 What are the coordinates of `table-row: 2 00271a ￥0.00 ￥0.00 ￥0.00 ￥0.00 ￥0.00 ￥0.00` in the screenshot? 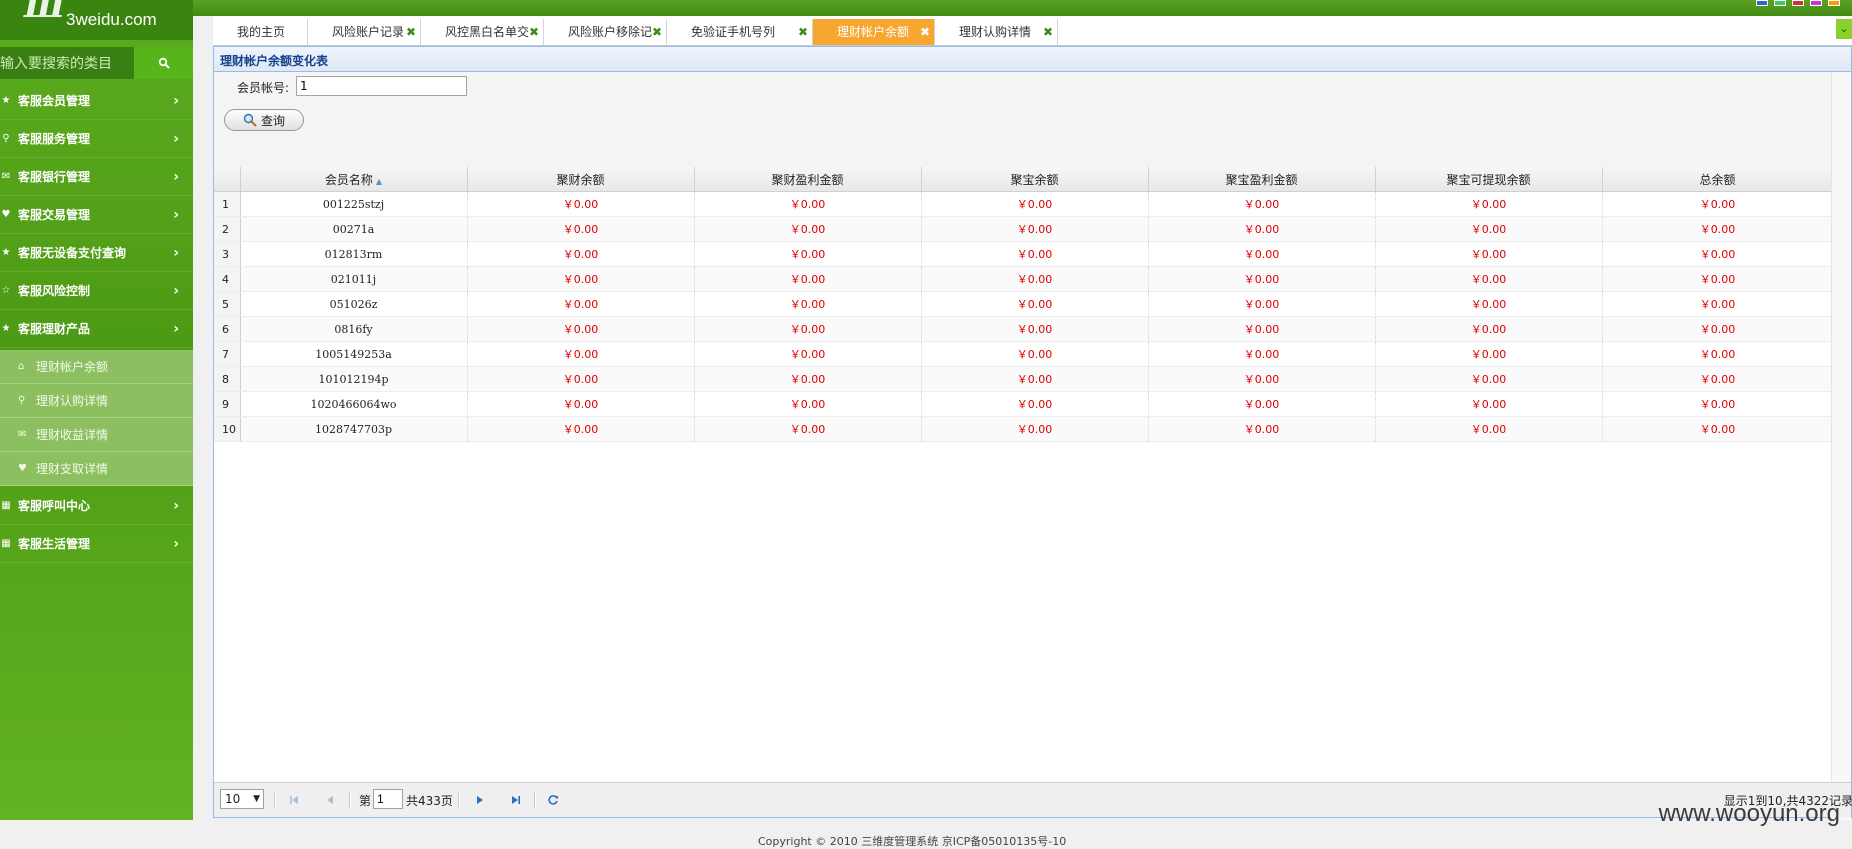 It's located at (1024, 229).